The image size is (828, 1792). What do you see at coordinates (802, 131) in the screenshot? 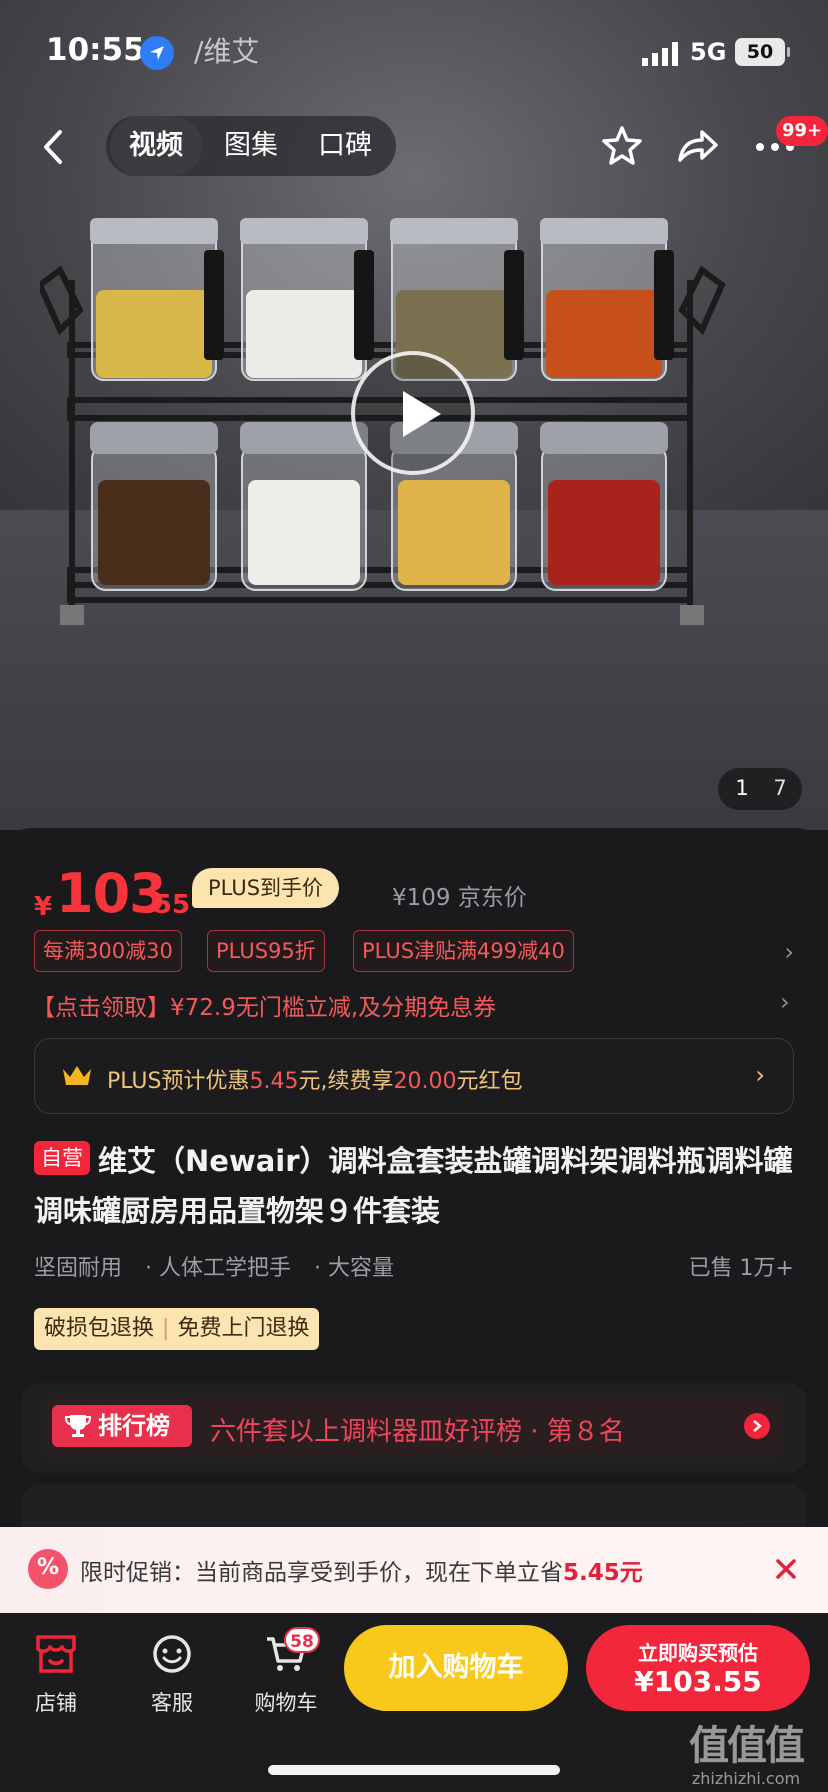
I see `message-badge: 99+` at bounding box center [802, 131].